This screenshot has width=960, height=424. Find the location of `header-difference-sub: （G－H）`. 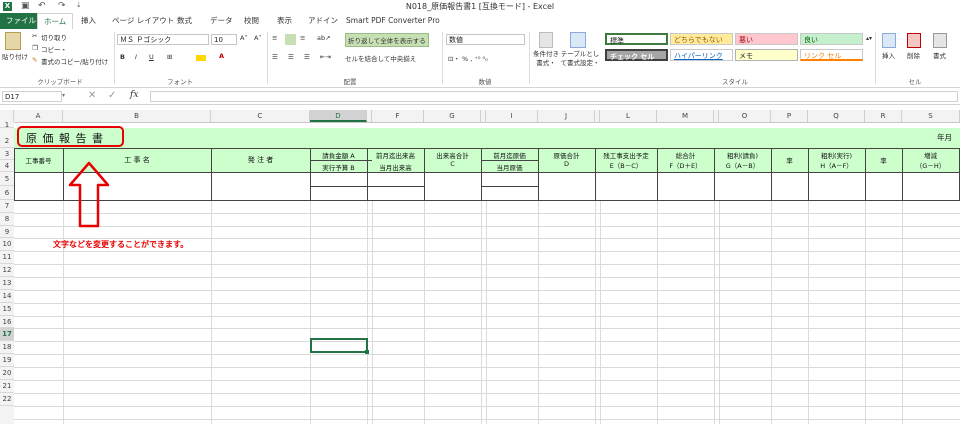

header-difference-sub: （G－H） is located at coordinates (930, 165).